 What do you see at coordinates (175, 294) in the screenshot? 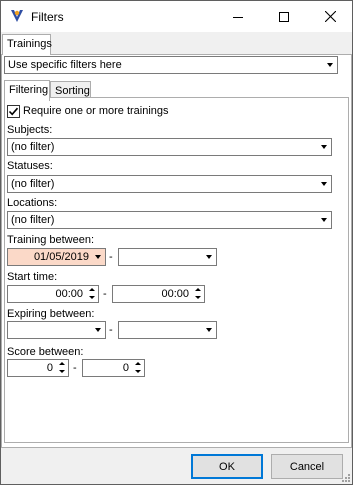
I see `start-time-to-value: 00:00` at bounding box center [175, 294].